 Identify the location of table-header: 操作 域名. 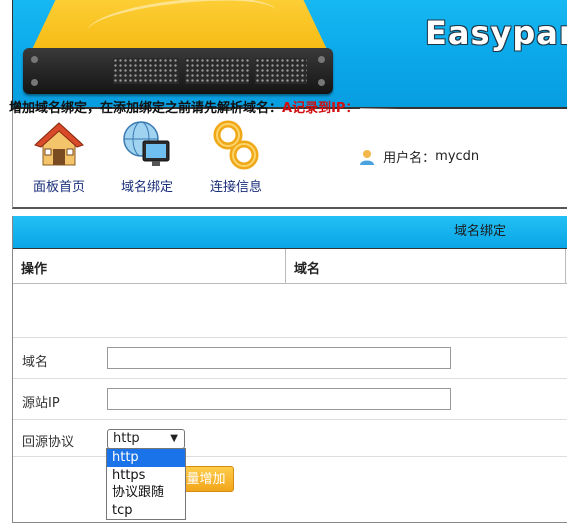
(290, 266).